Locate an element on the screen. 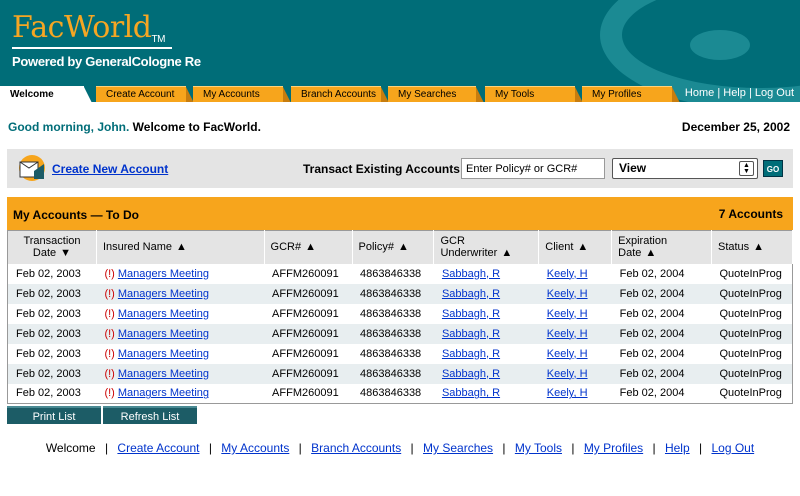 This screenshot has width=800, height=496. go-button: GO is located at coordinates (773, 168).